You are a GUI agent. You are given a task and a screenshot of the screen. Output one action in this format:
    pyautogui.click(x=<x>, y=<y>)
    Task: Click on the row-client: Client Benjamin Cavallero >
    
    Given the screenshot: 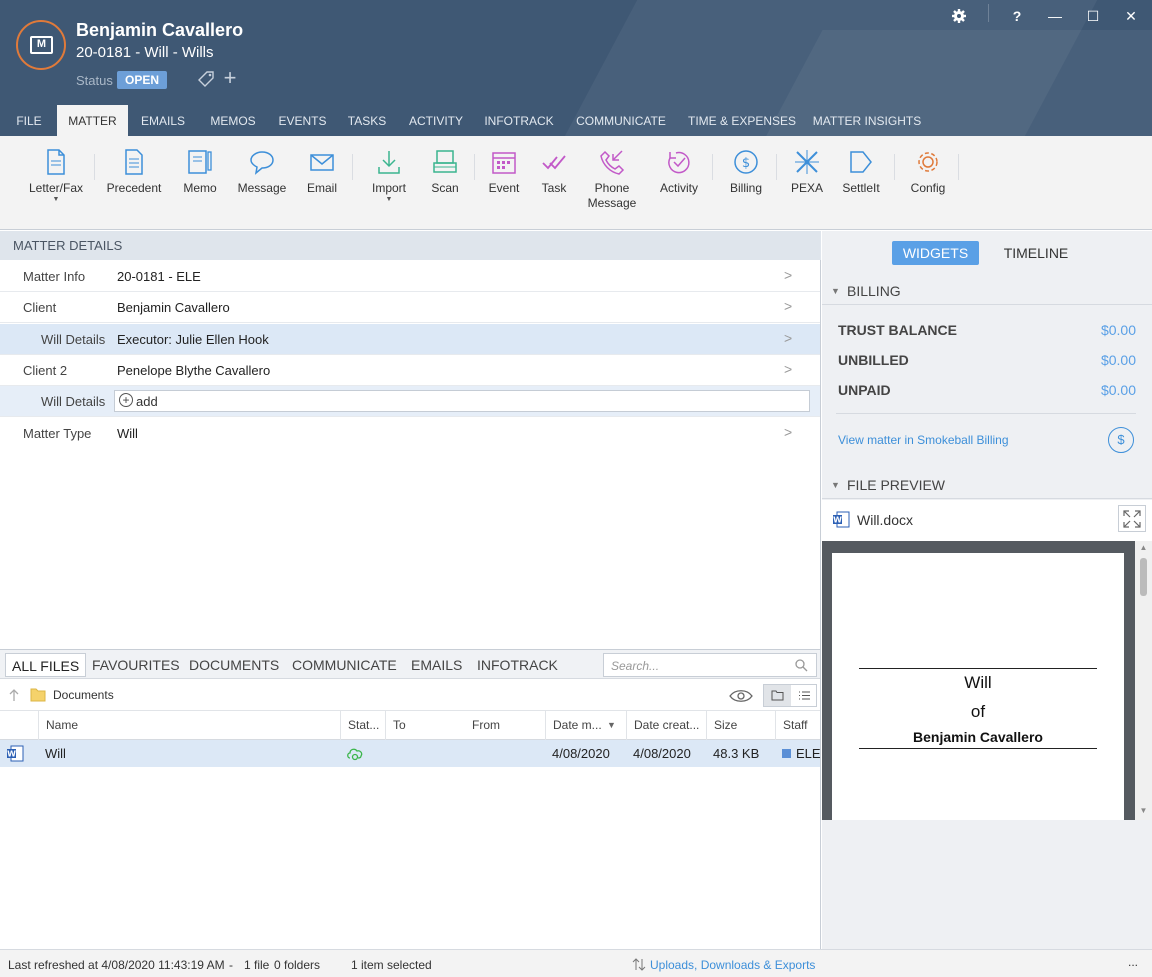 What is the action you would take?
    pyautogui.click(x=410, y=307)
    